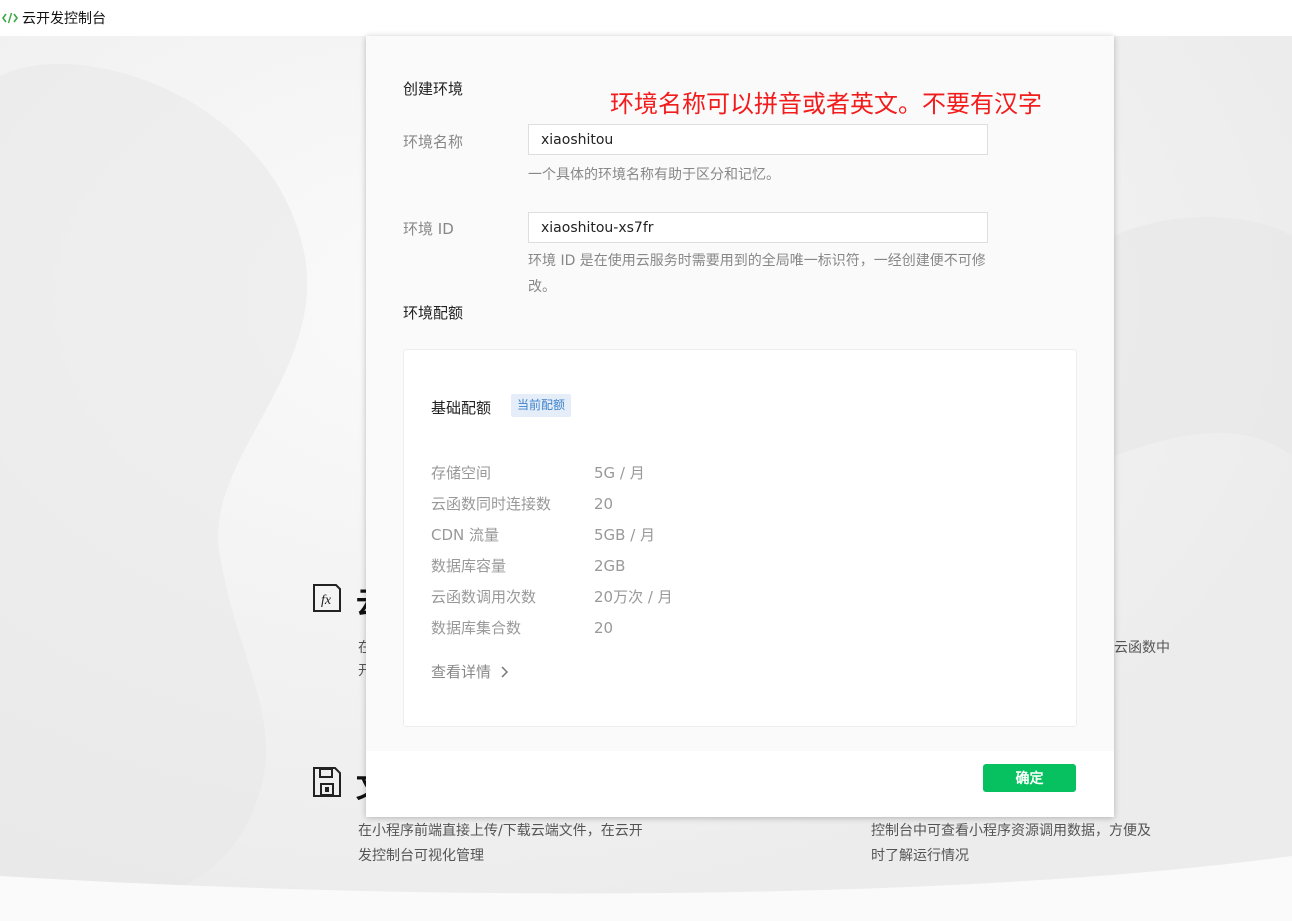 The width and height of the screenshot is (1292, 921). I want to click on app-title: 云开发控制台, so click(64, 19).